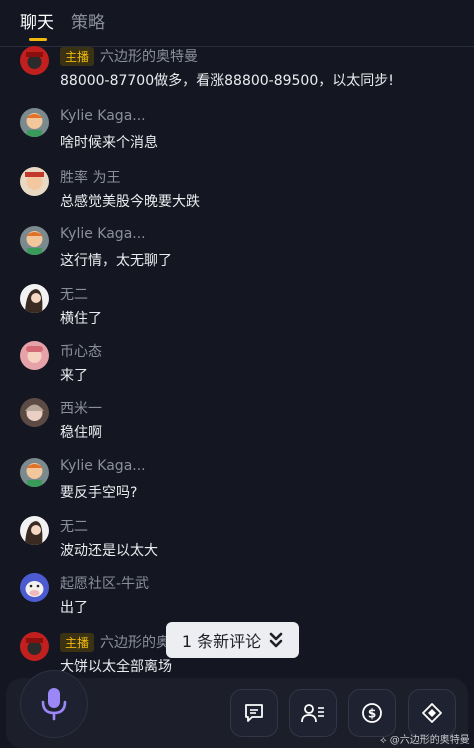 The width and height of the screenshot is (474, 748). I want to click on watermark: ⟡ @六边形的奥特曼, so click(425, 740).